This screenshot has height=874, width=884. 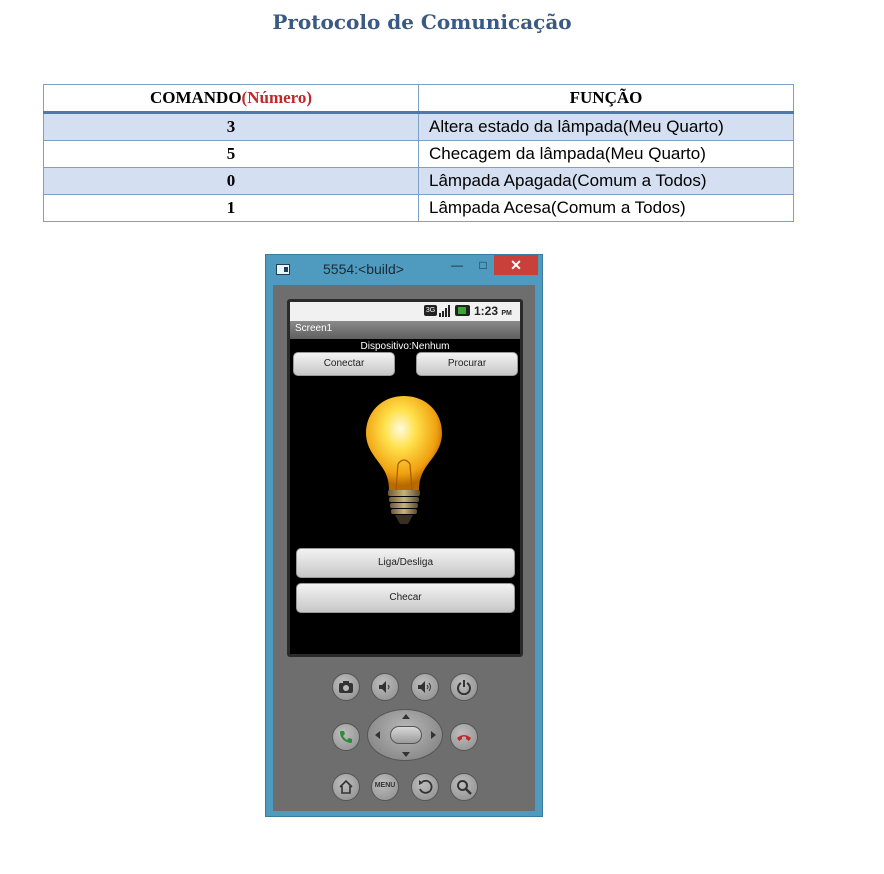 What do you see at coordinates (283, 269) in the screenshot?
I see `emulator-app-icon` at bounding box center [283, 269].